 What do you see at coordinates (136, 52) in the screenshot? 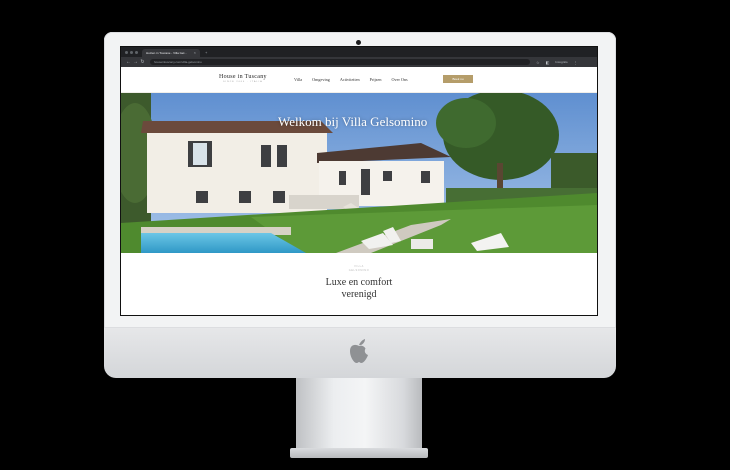
I see `maximize-window-dot` at bounding box center [136, 52].